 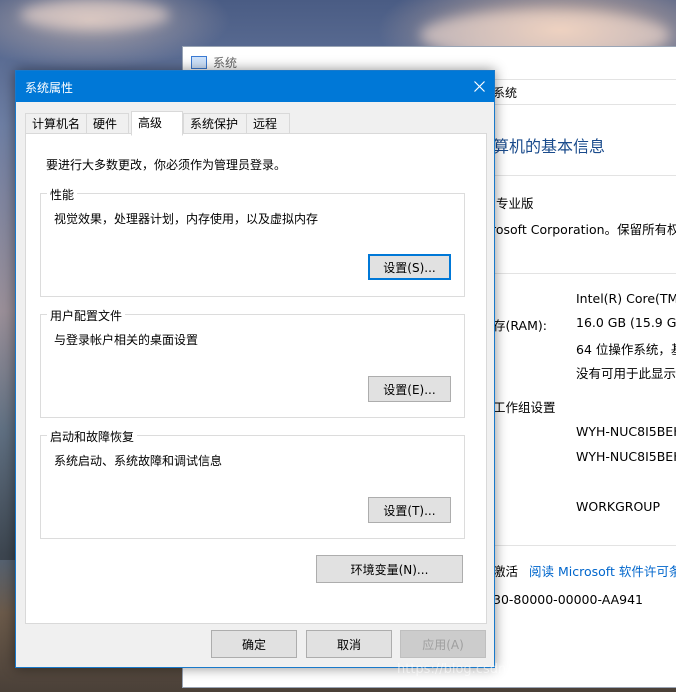 What do you see at coordinates (626, 456) in the screenshot?
I see `full-computer-name-value: WYH-NUC8I5BEH` at bounding box center [626, 456].